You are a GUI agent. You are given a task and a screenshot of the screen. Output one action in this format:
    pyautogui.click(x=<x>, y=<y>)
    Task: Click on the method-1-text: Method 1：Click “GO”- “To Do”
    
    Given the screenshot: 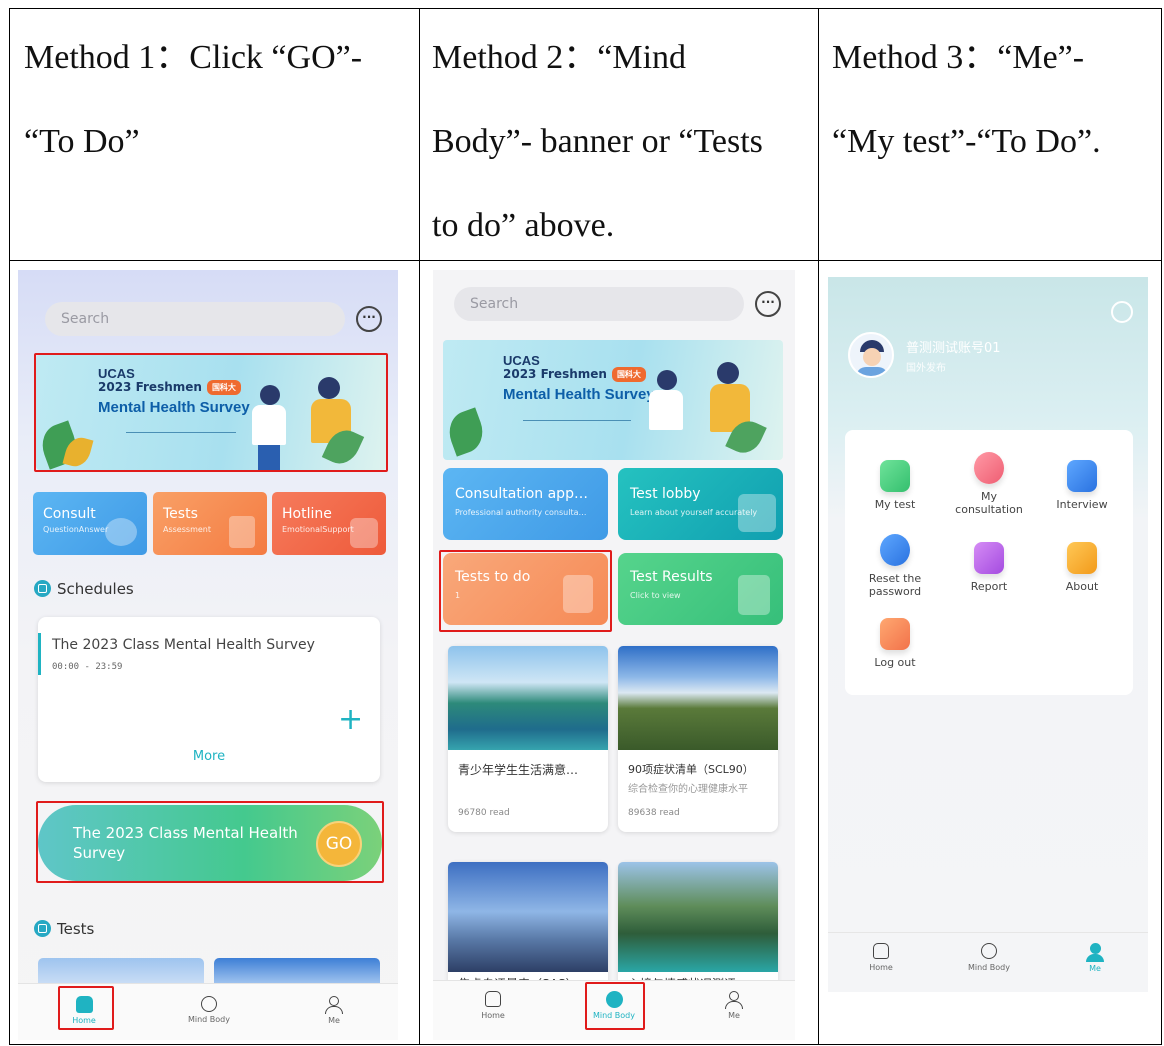 What is the action you would take?
    pyautogui.click(x=193, y=99)
    